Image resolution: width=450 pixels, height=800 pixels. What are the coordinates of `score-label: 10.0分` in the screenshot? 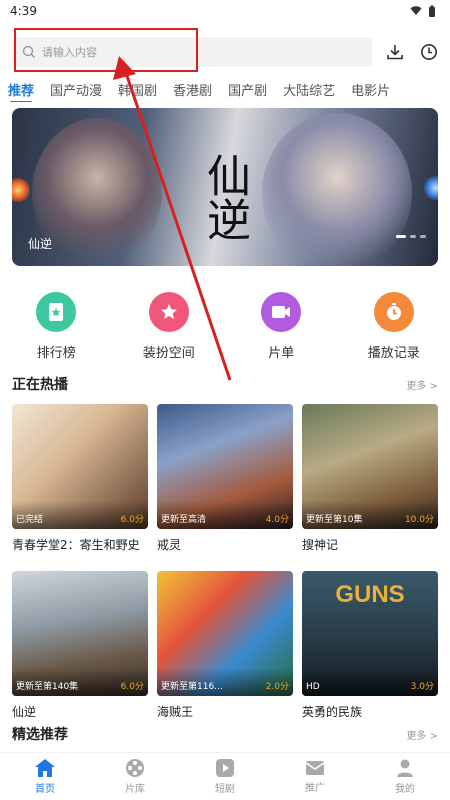 It's located at (419, 520).